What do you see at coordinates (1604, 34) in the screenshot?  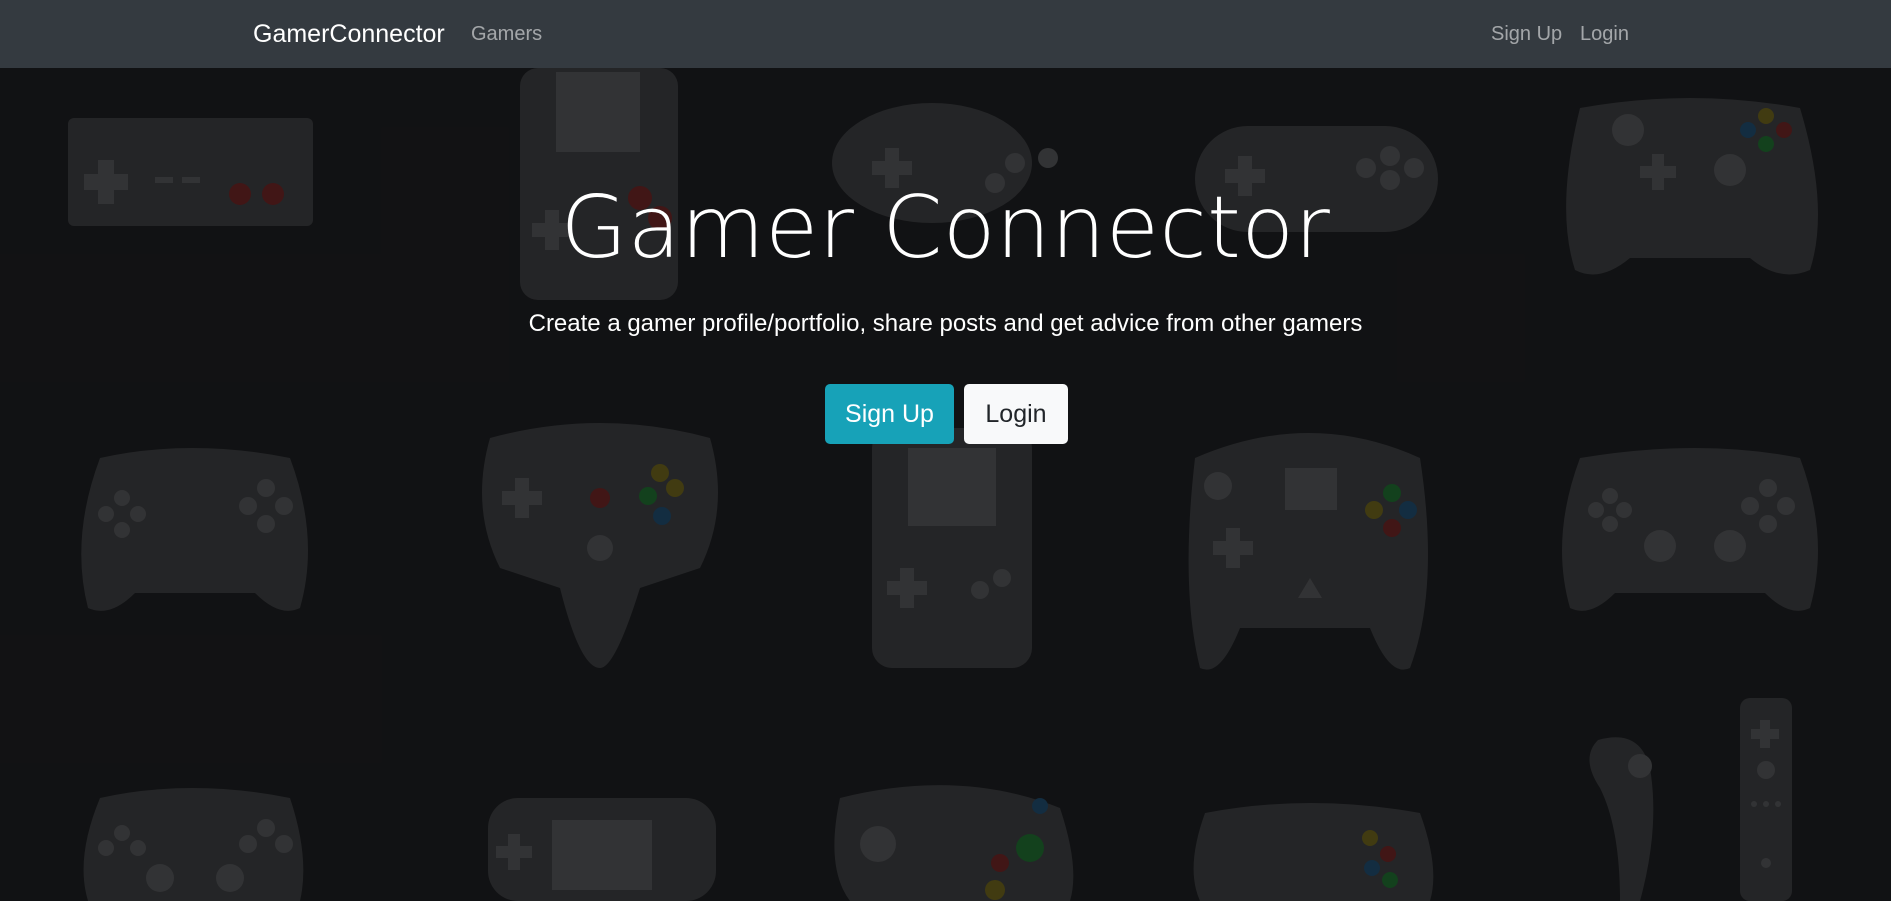 I see `nav-login-link: Login` at bounding box center [1604, 34].